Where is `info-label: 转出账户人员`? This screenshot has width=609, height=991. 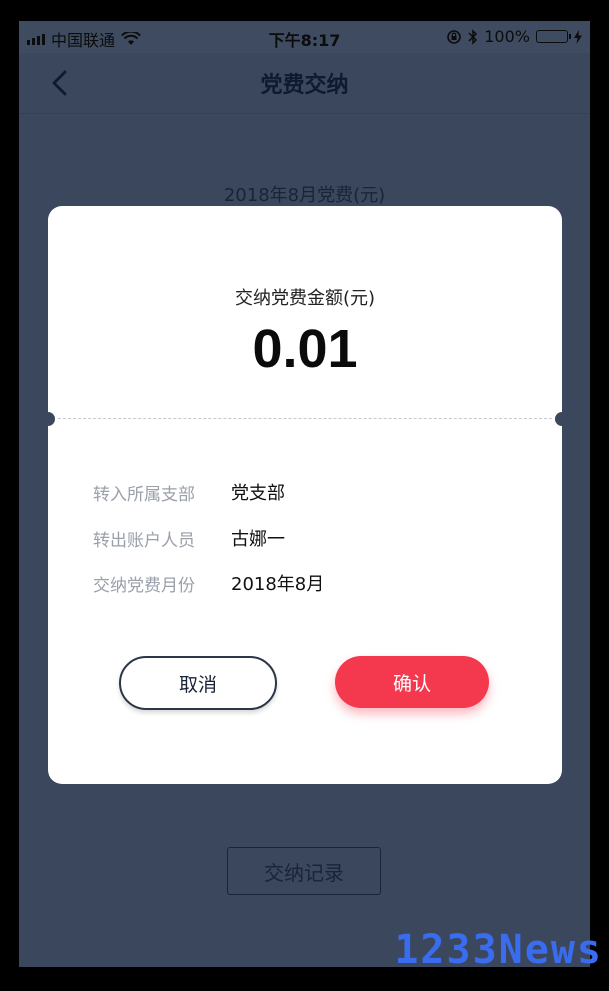 info-label: 转出账户人员 is located at coordinates (144, 540).